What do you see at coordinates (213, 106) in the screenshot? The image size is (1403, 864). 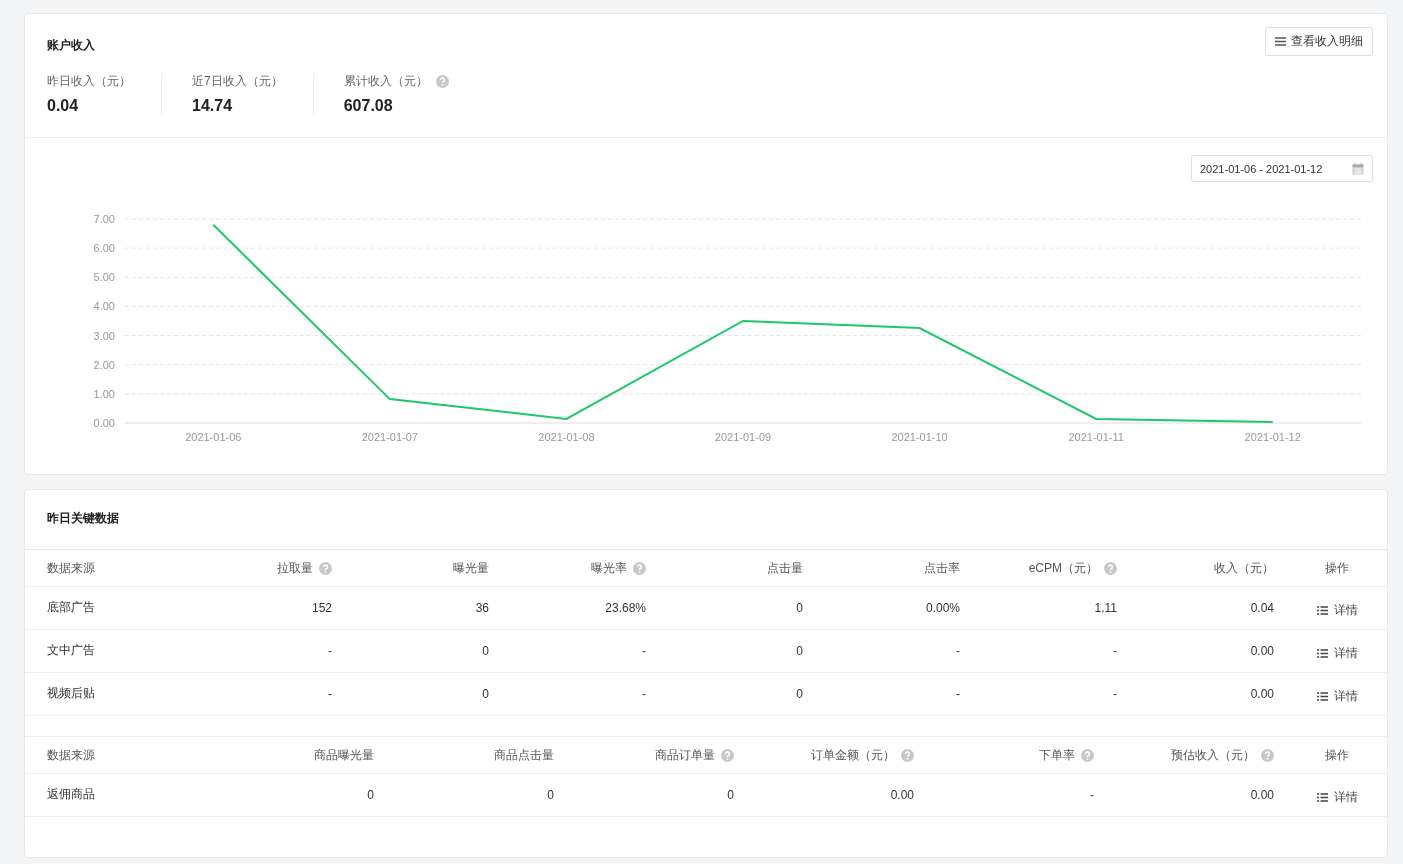 I see `stat-value: 14.74` at bounding box center [213, 106].